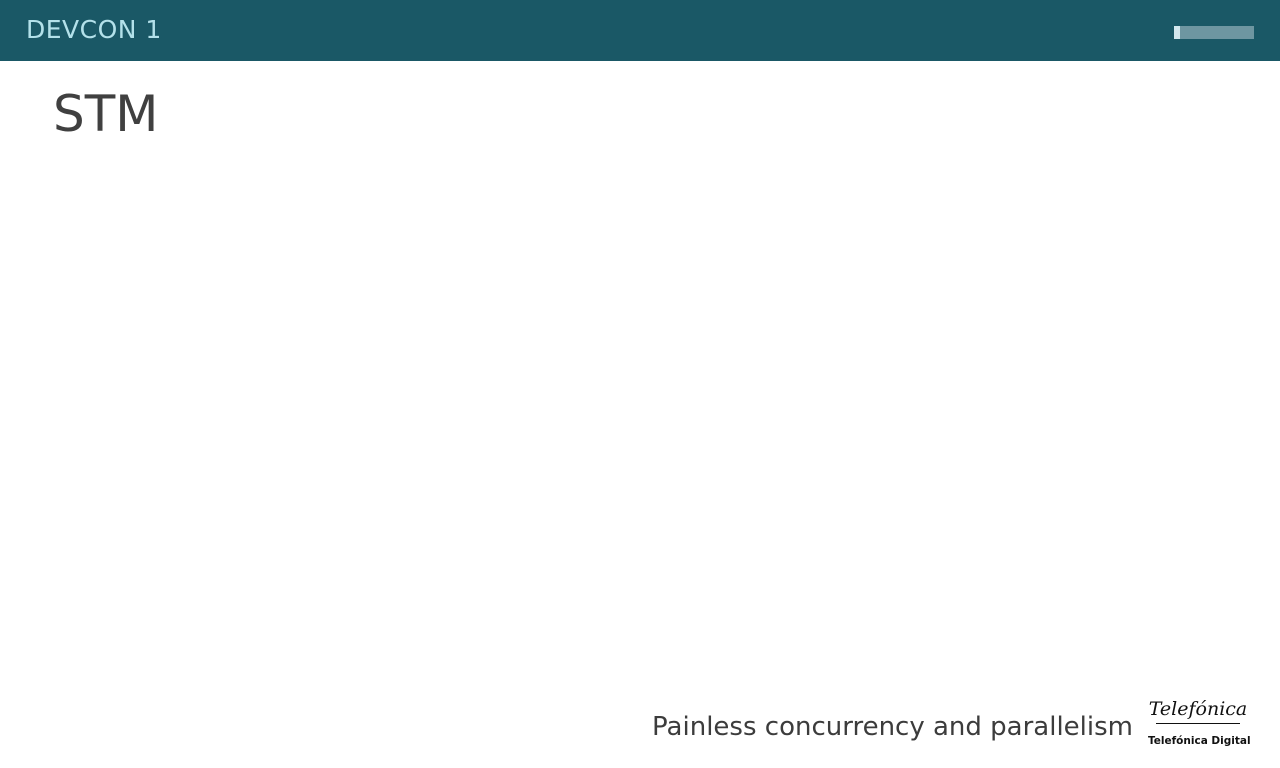 The width and height of the screenshot is (1280, 768). I want to click on header-bar: DEVCON 1, so click(640, 30).